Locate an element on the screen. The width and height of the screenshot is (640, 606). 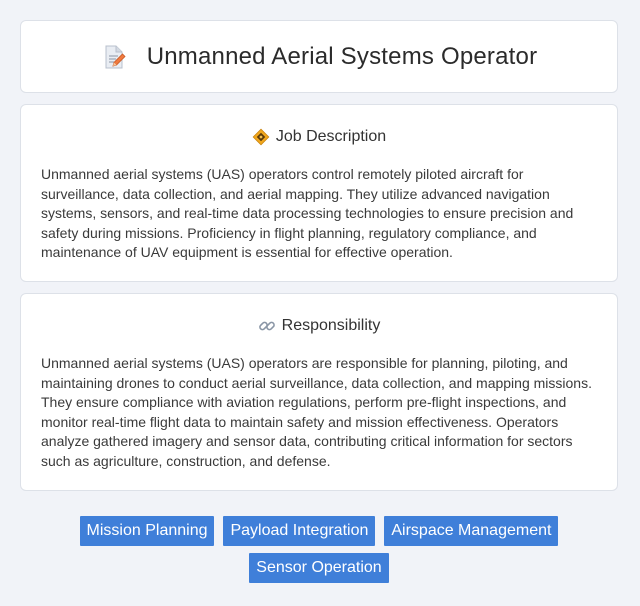
skill-tag: Airspace Management is located at coordinates (471, 531).